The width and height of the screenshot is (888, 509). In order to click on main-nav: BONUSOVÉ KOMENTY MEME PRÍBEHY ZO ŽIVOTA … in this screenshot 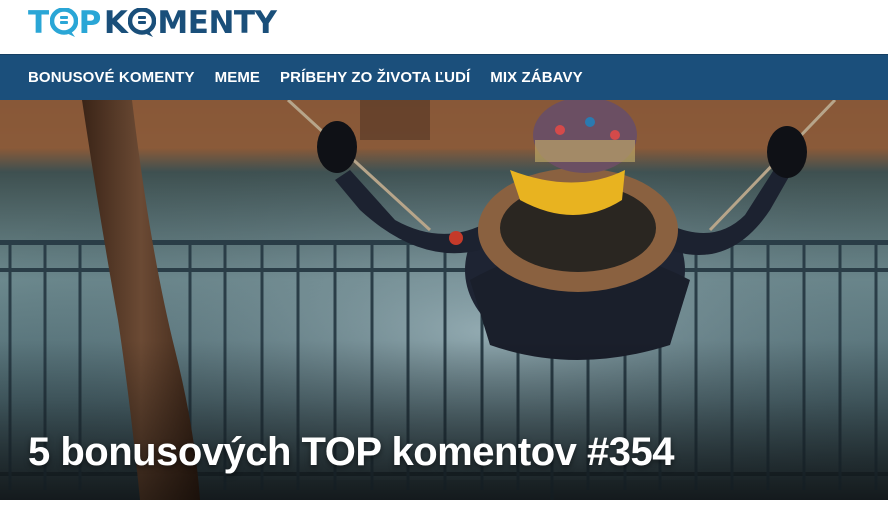, I will do `click(444, 77)`.